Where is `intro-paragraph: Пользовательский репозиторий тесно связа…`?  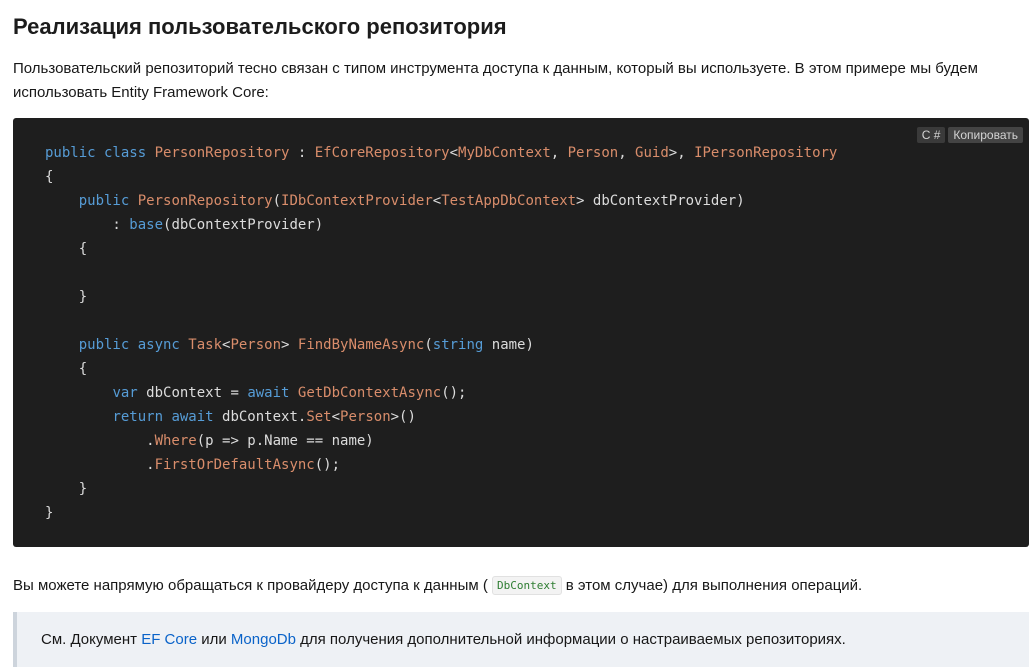 intro-paragraph: Пользовательский репозиторий тесно связа… is located at coordinates (495, 80).